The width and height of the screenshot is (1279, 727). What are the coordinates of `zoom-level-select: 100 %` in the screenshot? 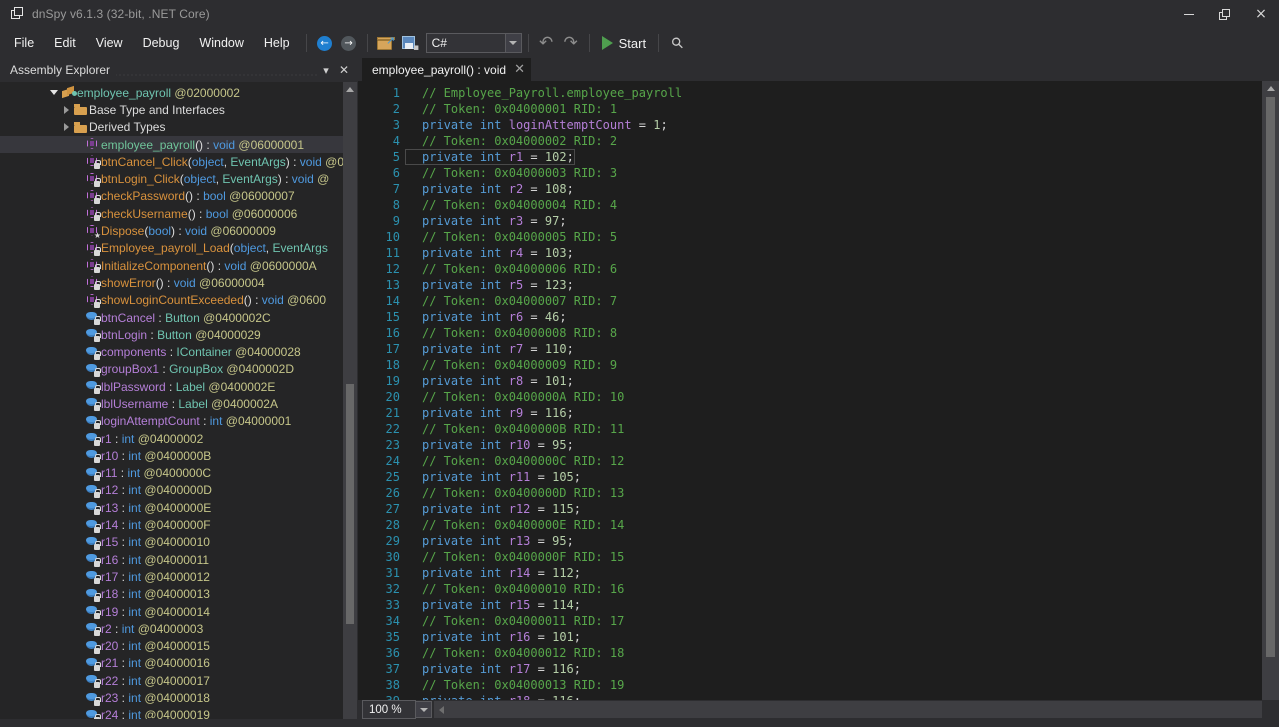 It's located at (389, 709).